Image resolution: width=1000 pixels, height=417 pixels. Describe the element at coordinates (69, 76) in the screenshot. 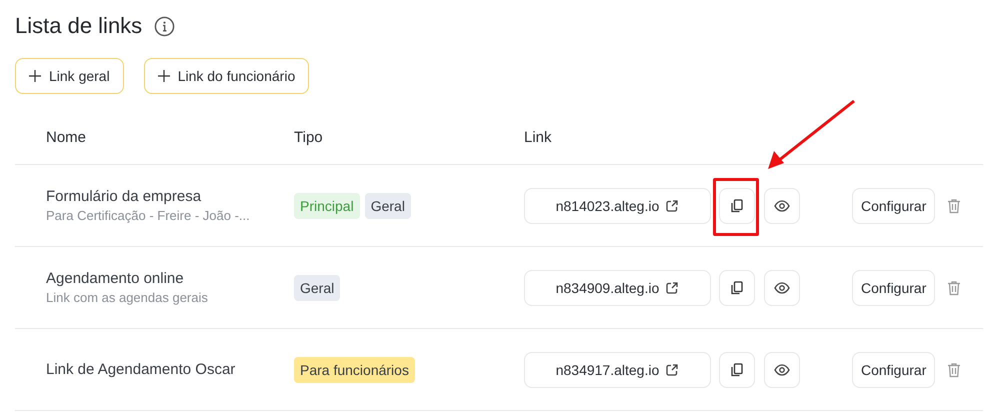

I see `add-link-button: Link geral` at that location.